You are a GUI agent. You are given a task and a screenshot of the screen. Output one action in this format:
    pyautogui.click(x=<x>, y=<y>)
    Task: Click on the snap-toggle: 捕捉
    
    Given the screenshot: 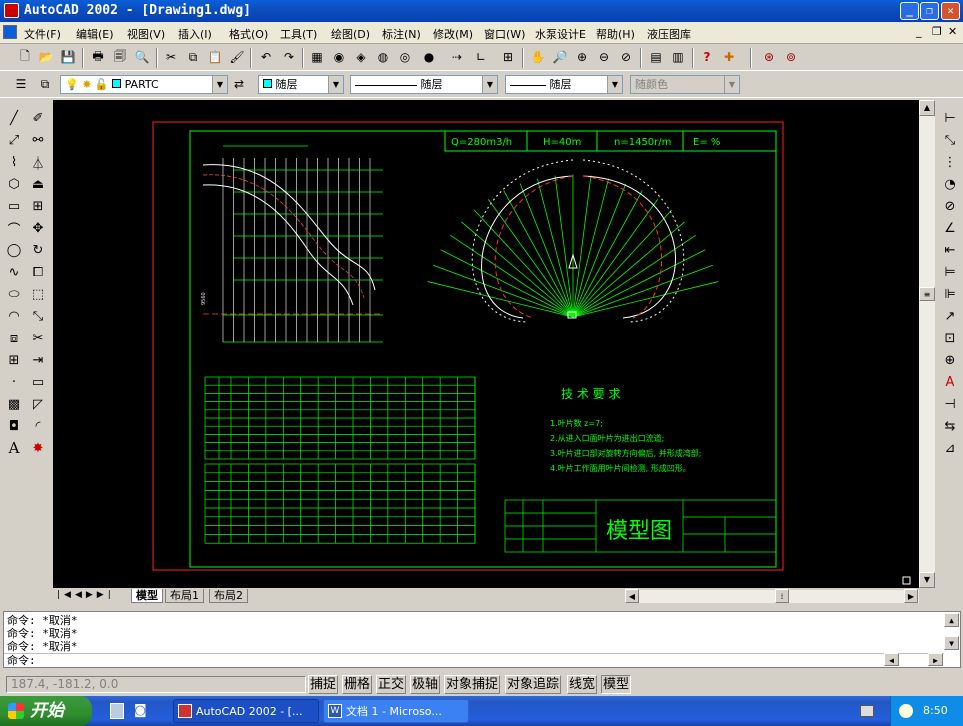 What is the action you would take?
    pyautogui.click(x=323, y=684)
    